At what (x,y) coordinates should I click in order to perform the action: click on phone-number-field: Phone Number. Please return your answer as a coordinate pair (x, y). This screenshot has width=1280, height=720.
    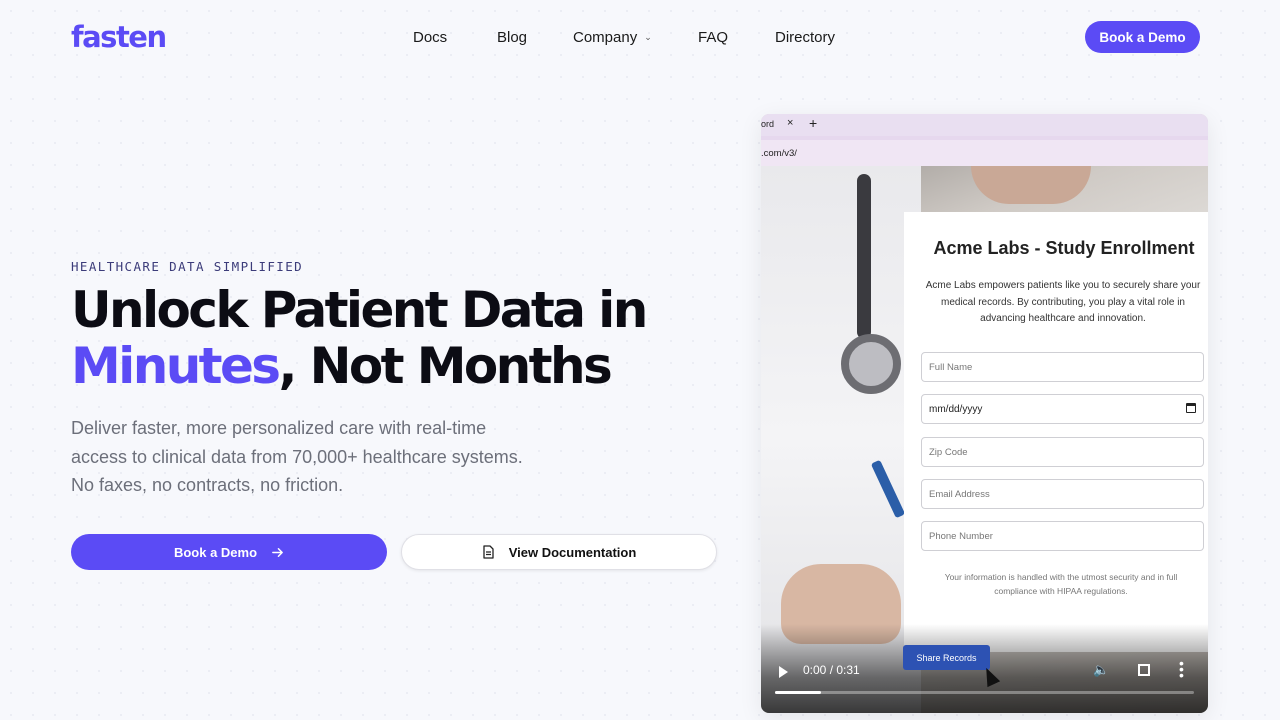
    Looking at the image, I should click on (1062, 536).